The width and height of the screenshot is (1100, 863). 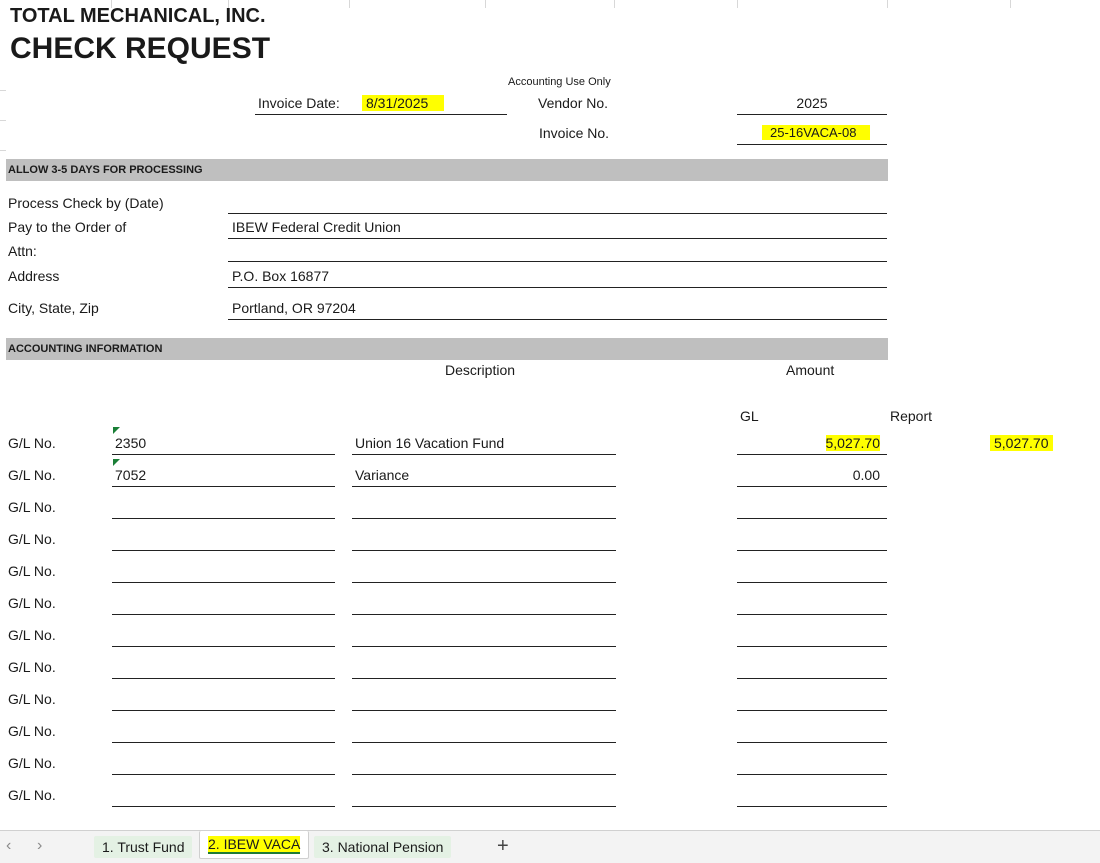 What do you see at coordinates (503, 846) in the screenshot?
I see `plus-icon: +` at bounding box center [503, 846].